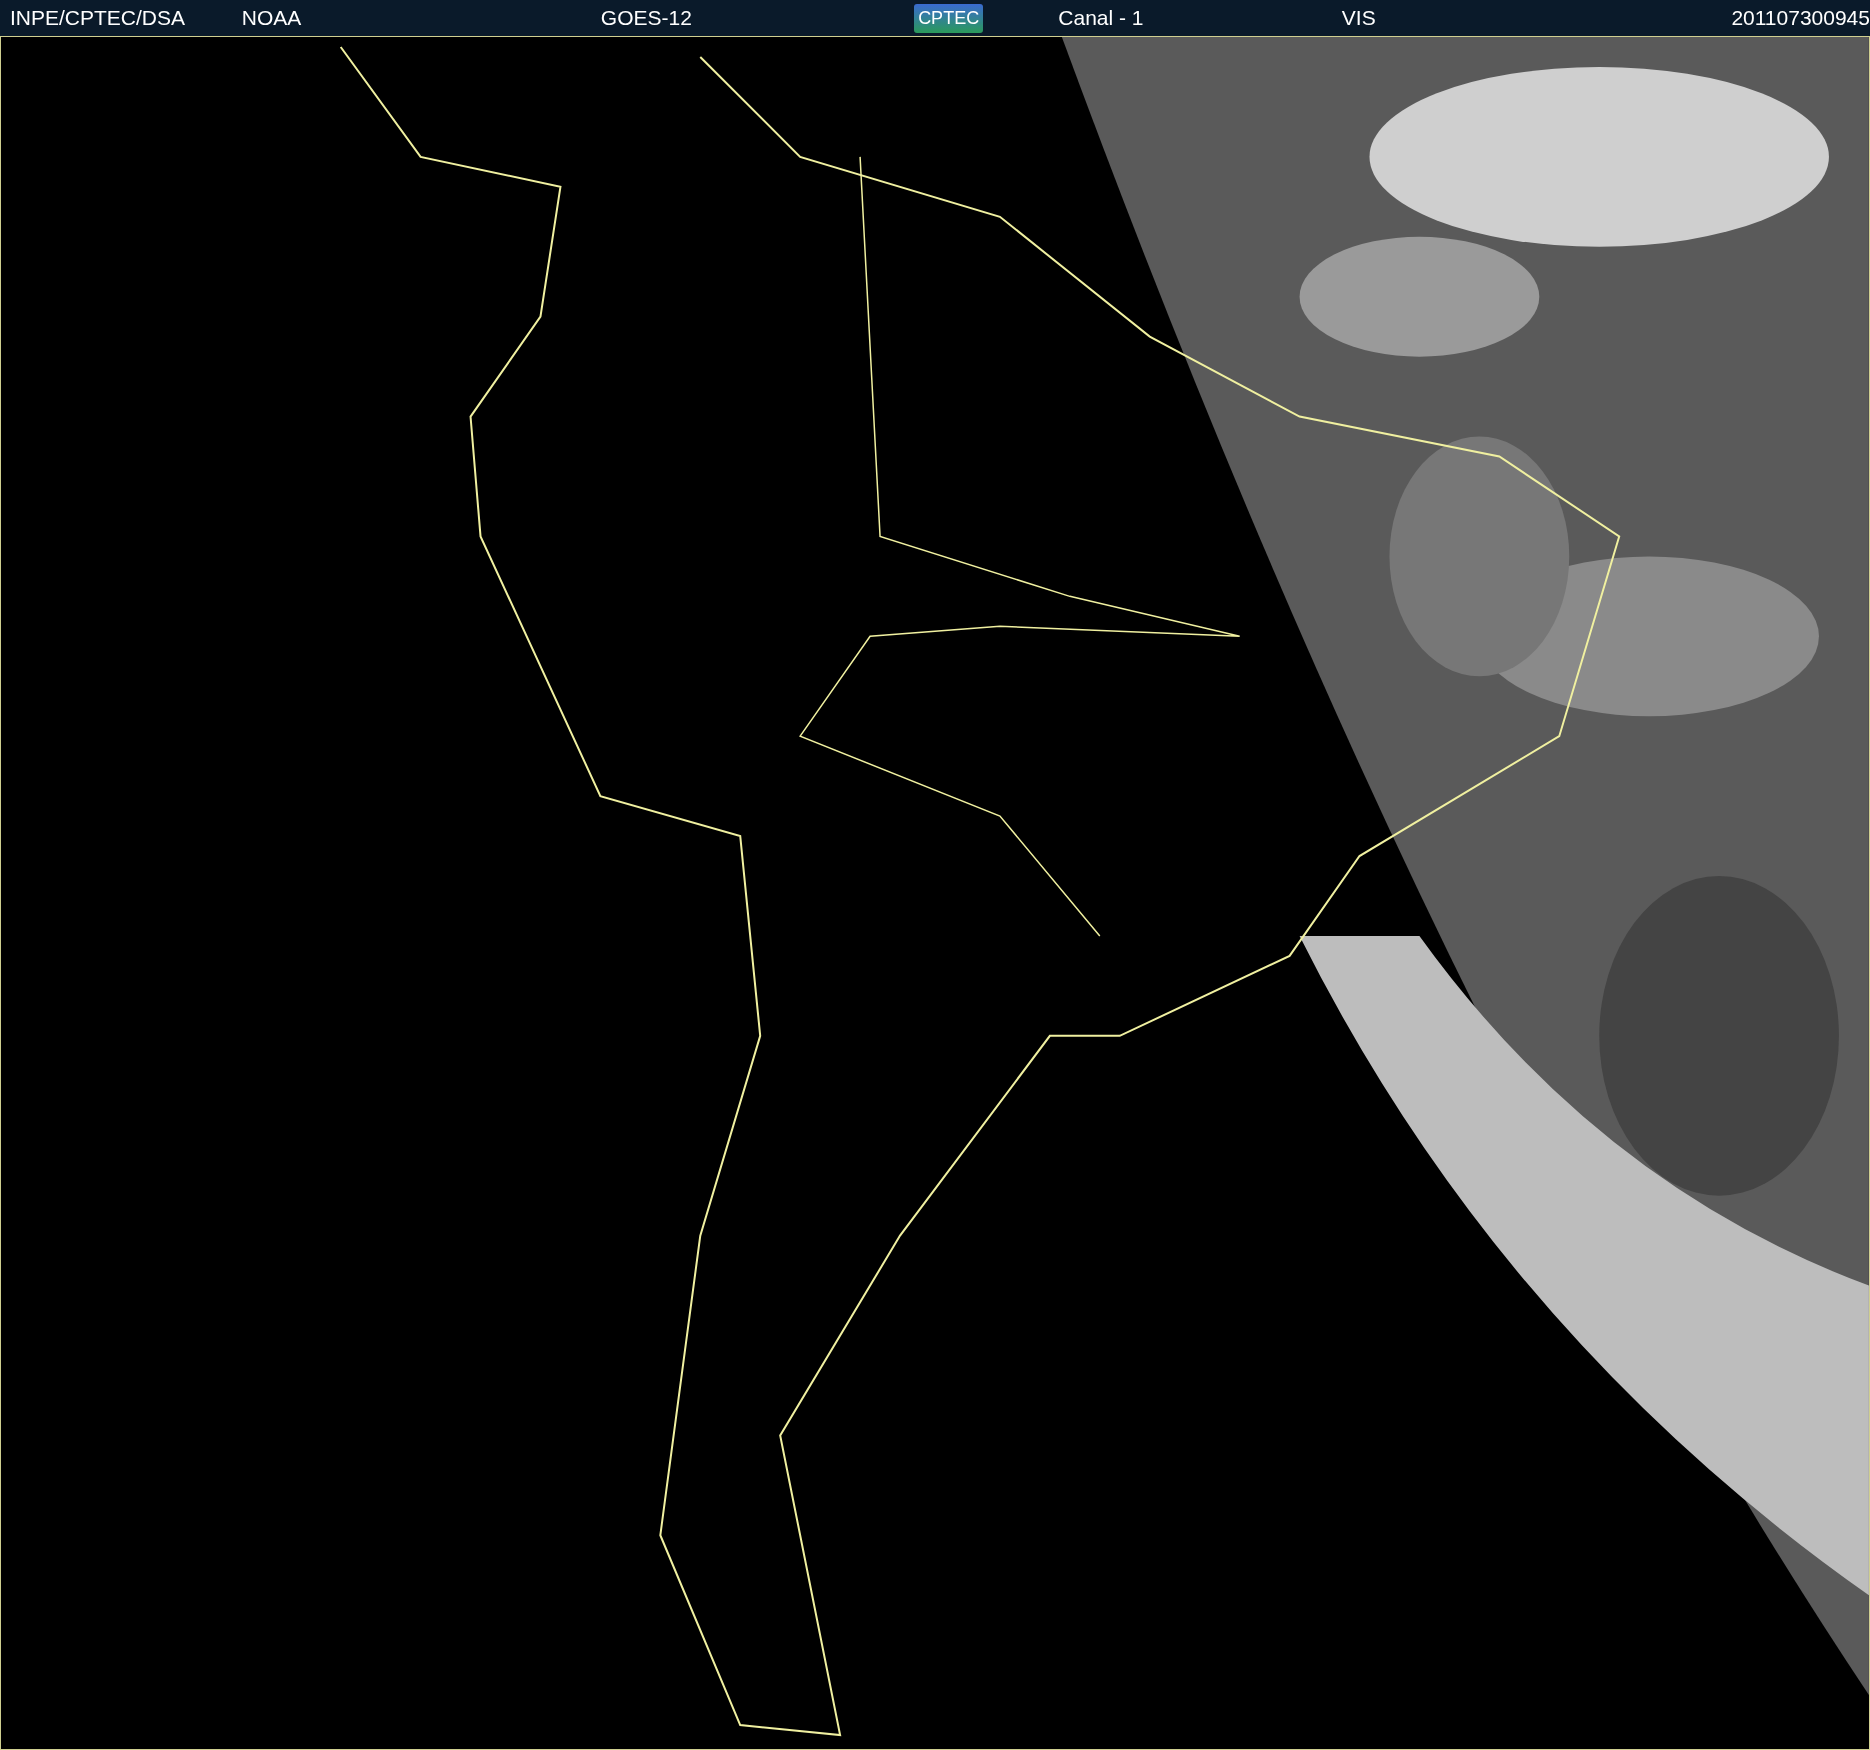 This screenshot has height=1750, width=1870. Describe the element at coordinates (1358, 18) in the screenshot. I see `header-label: VIS` at that location.